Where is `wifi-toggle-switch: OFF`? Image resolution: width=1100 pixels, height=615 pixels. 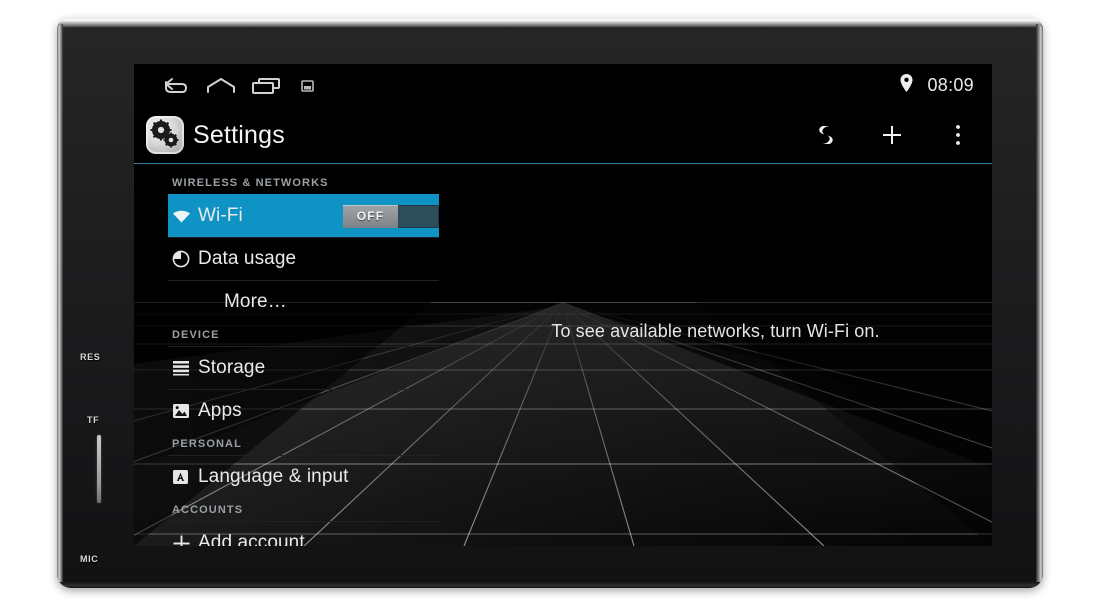
wifi-toggle-switch: OFF is located at coordinates (391, 216).